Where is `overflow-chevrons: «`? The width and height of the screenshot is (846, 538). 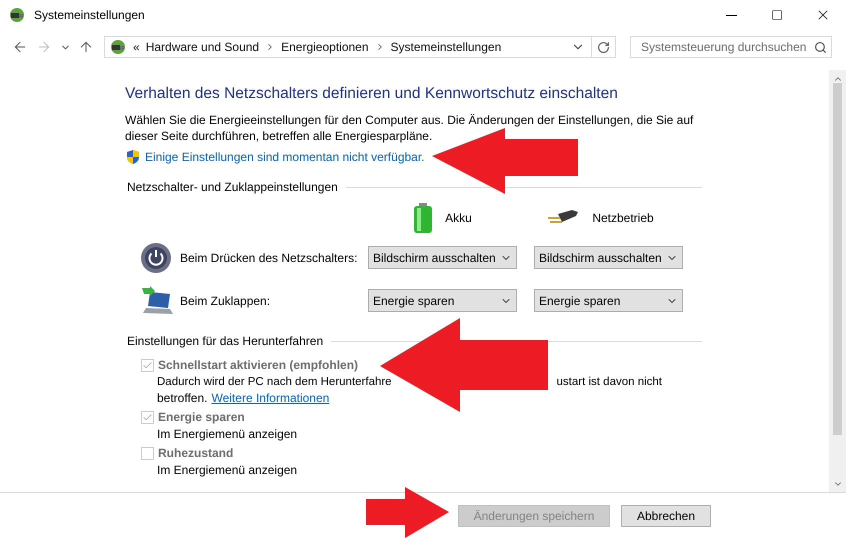 overflow-chevrons: « is located at coordinates (136, 47).